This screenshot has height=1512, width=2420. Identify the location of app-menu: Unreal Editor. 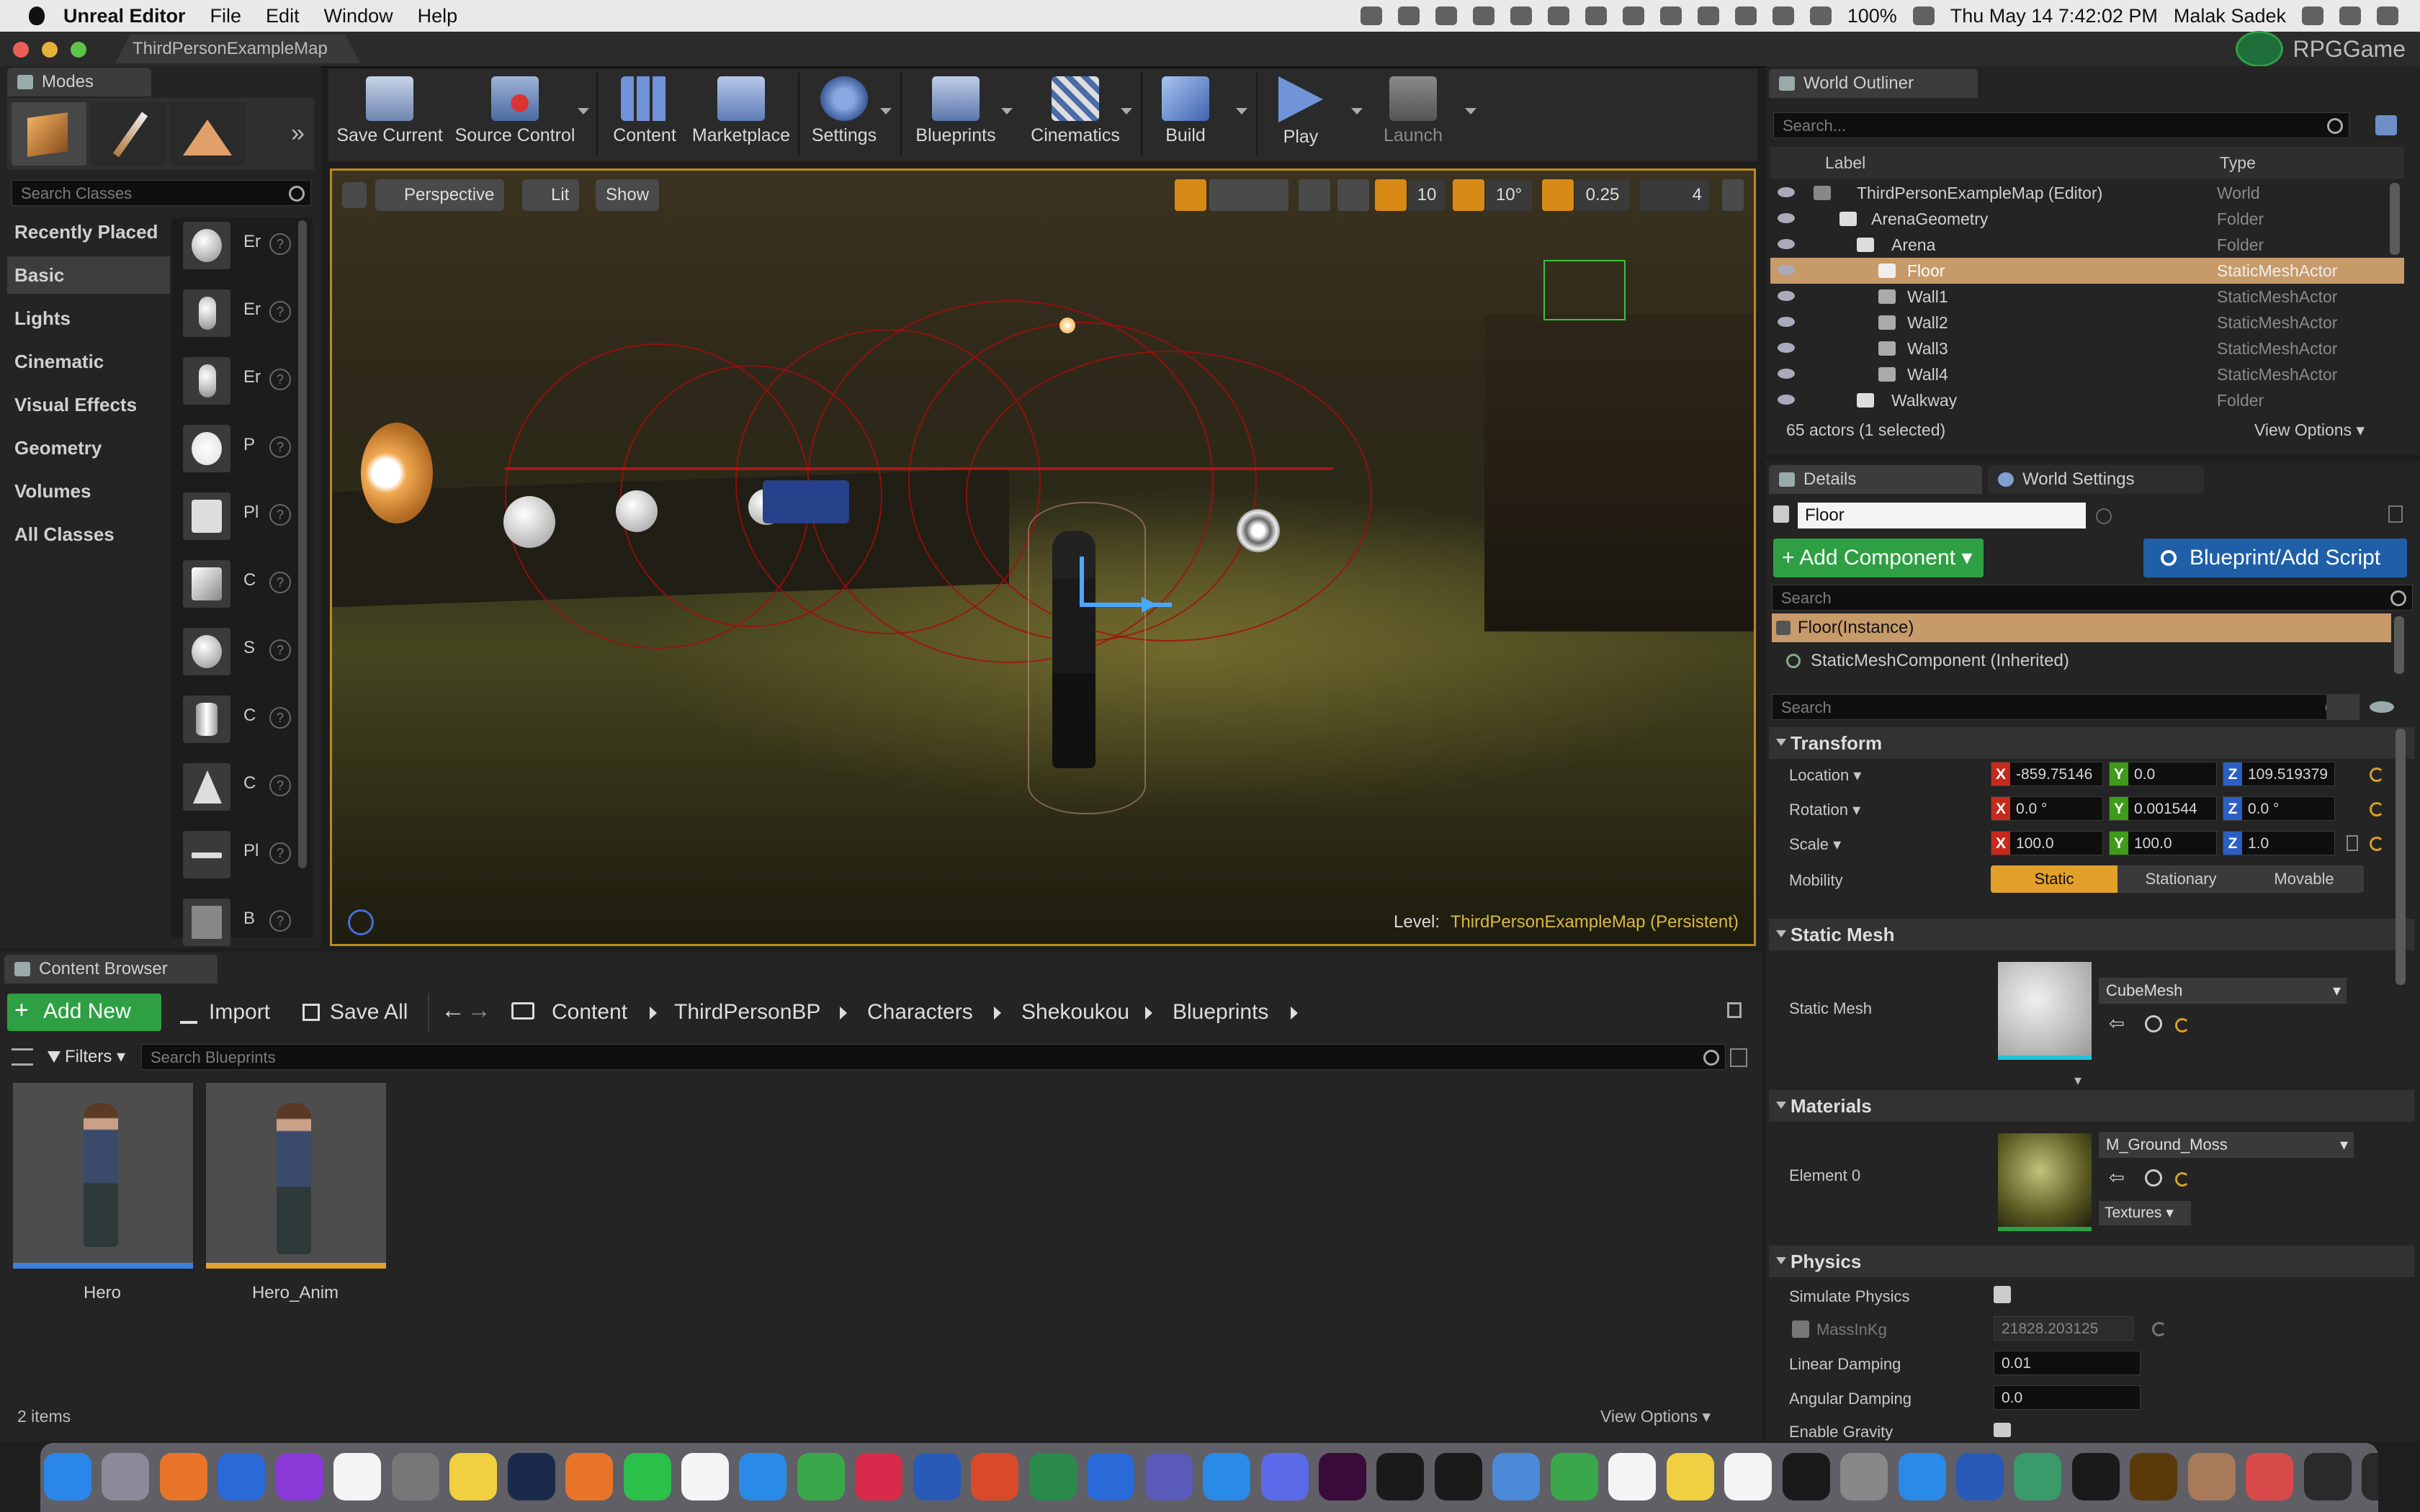
(125, 16).